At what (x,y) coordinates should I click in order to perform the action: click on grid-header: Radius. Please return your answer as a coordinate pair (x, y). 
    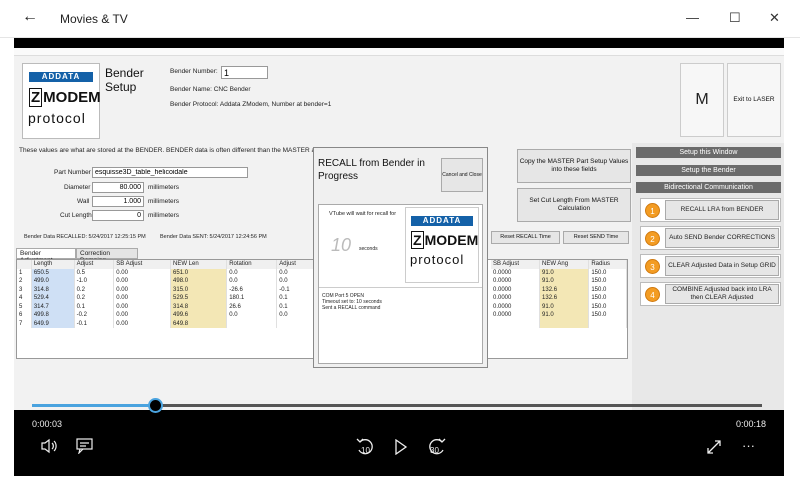
    Looking at the image, I should click on (607, 264).